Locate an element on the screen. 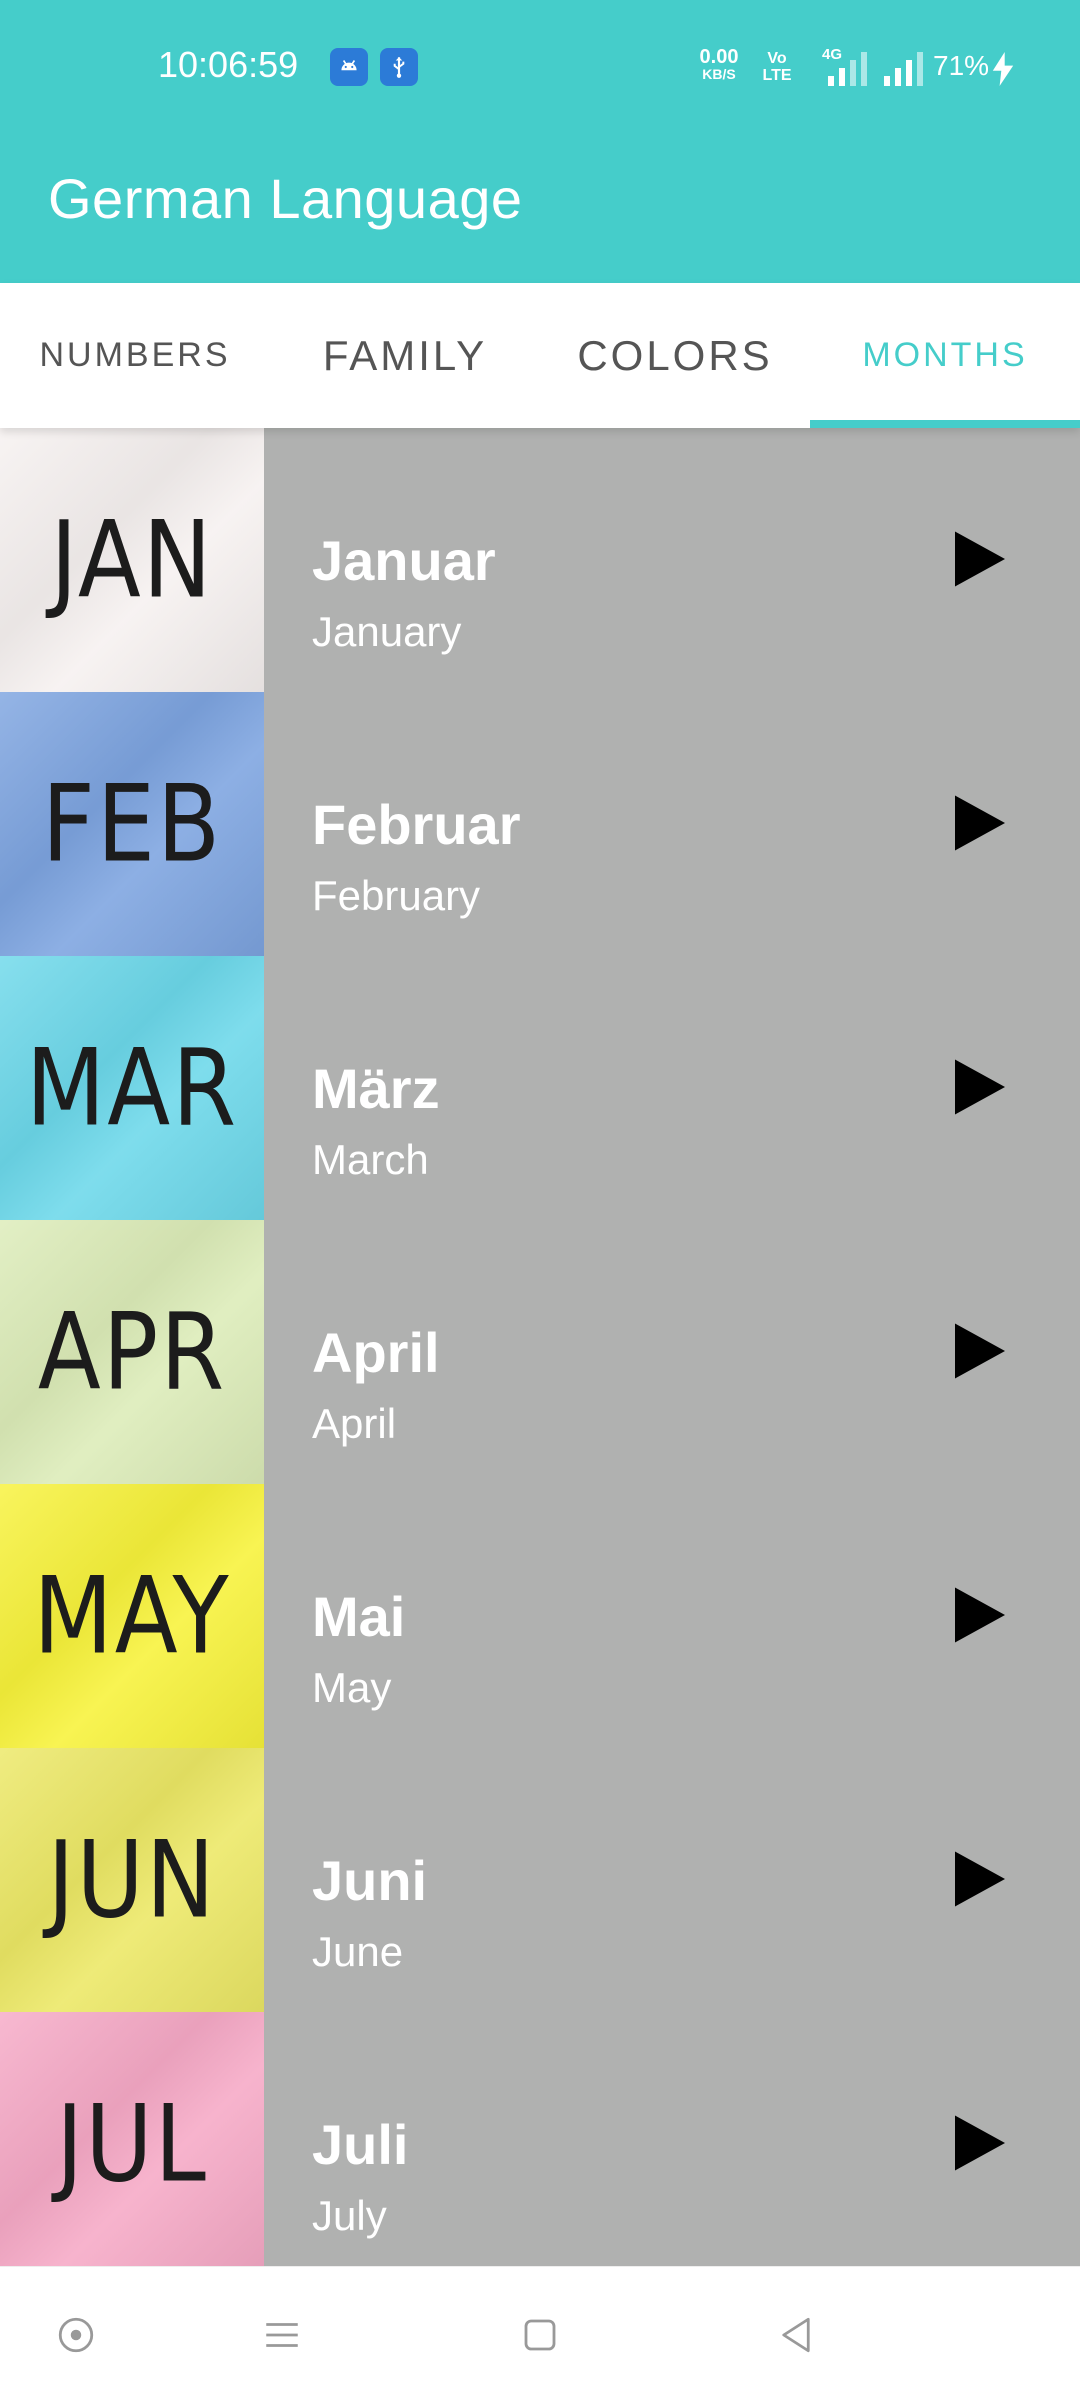 Image resolution: width=1080 pixels, height=2401 pixels. tab-bar: NUMBERS FAMILY COLORS MONTHS is located at coordinates (540, 355).